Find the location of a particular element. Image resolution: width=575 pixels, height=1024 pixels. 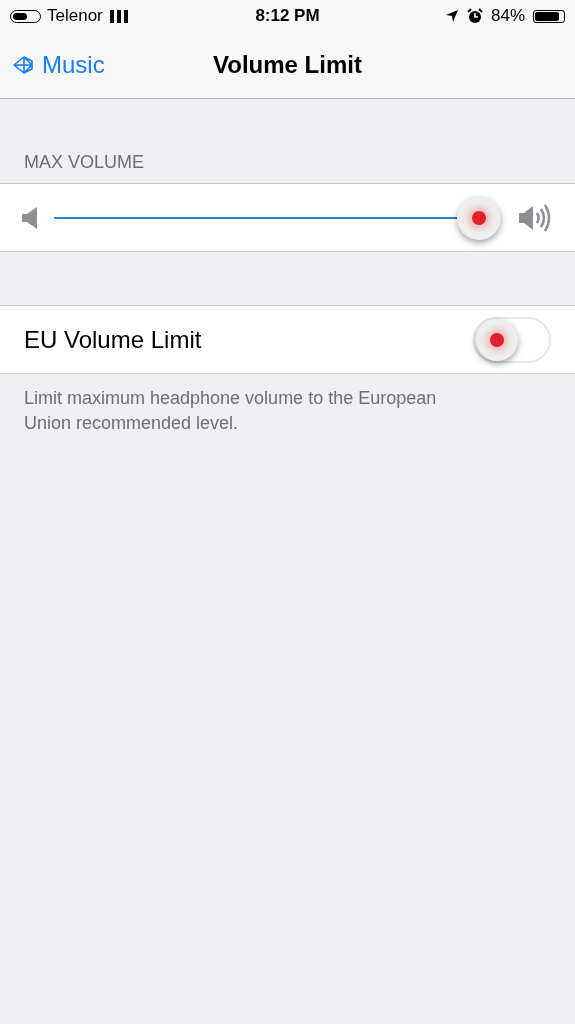

toggle-switch is located at coordinates (512, 339).